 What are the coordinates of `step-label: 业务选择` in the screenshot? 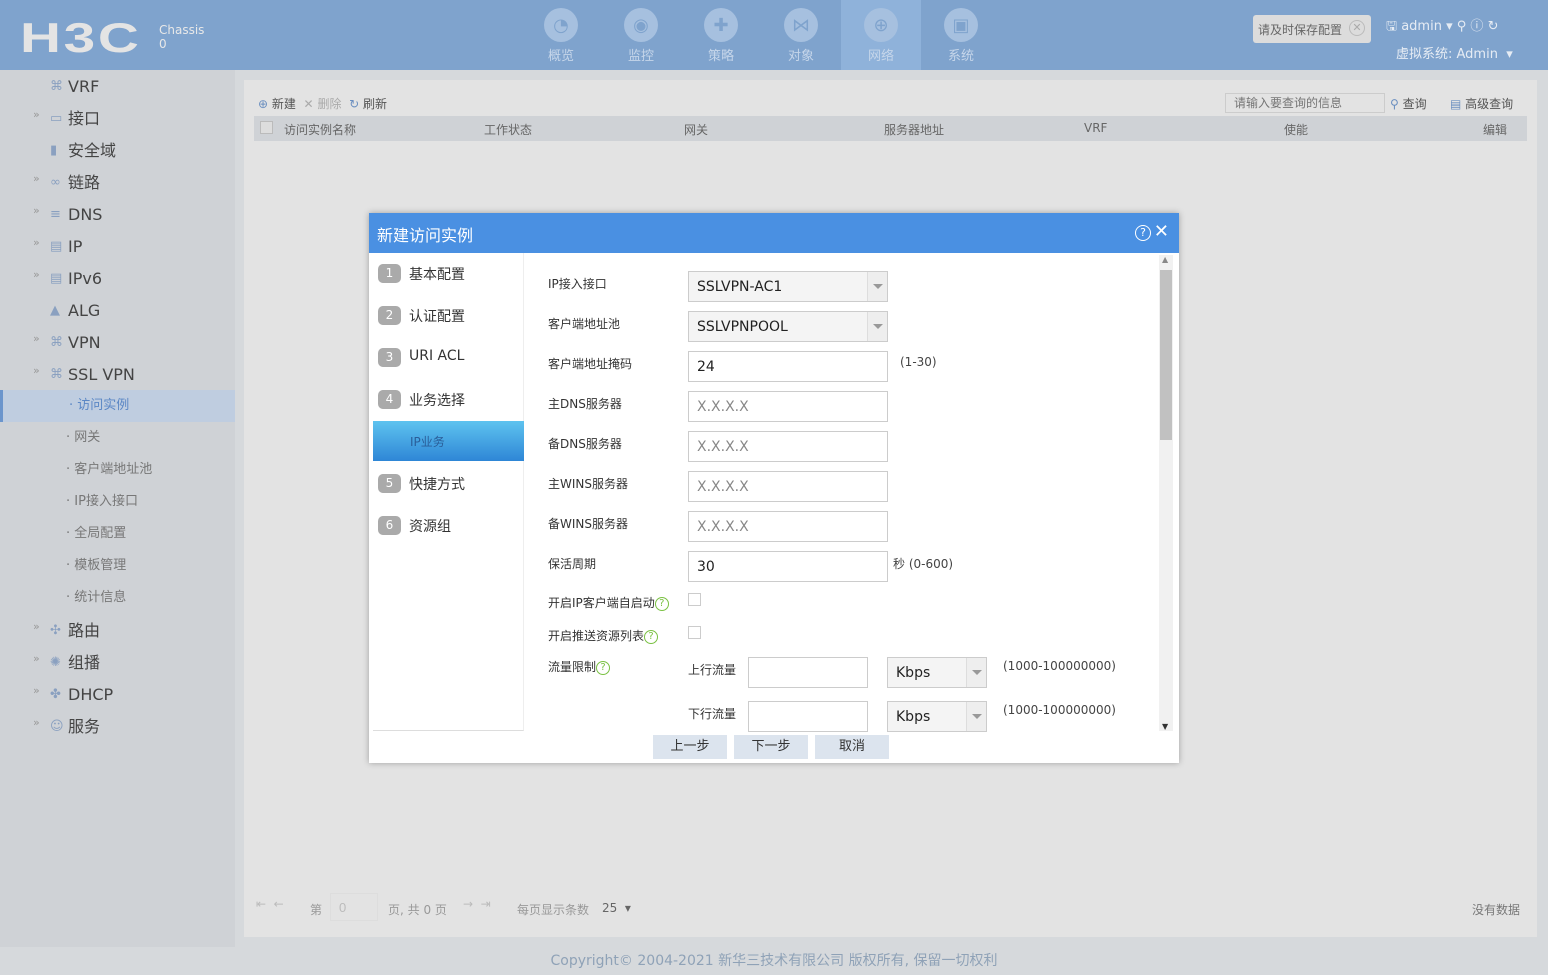 It's located at (437, 401).